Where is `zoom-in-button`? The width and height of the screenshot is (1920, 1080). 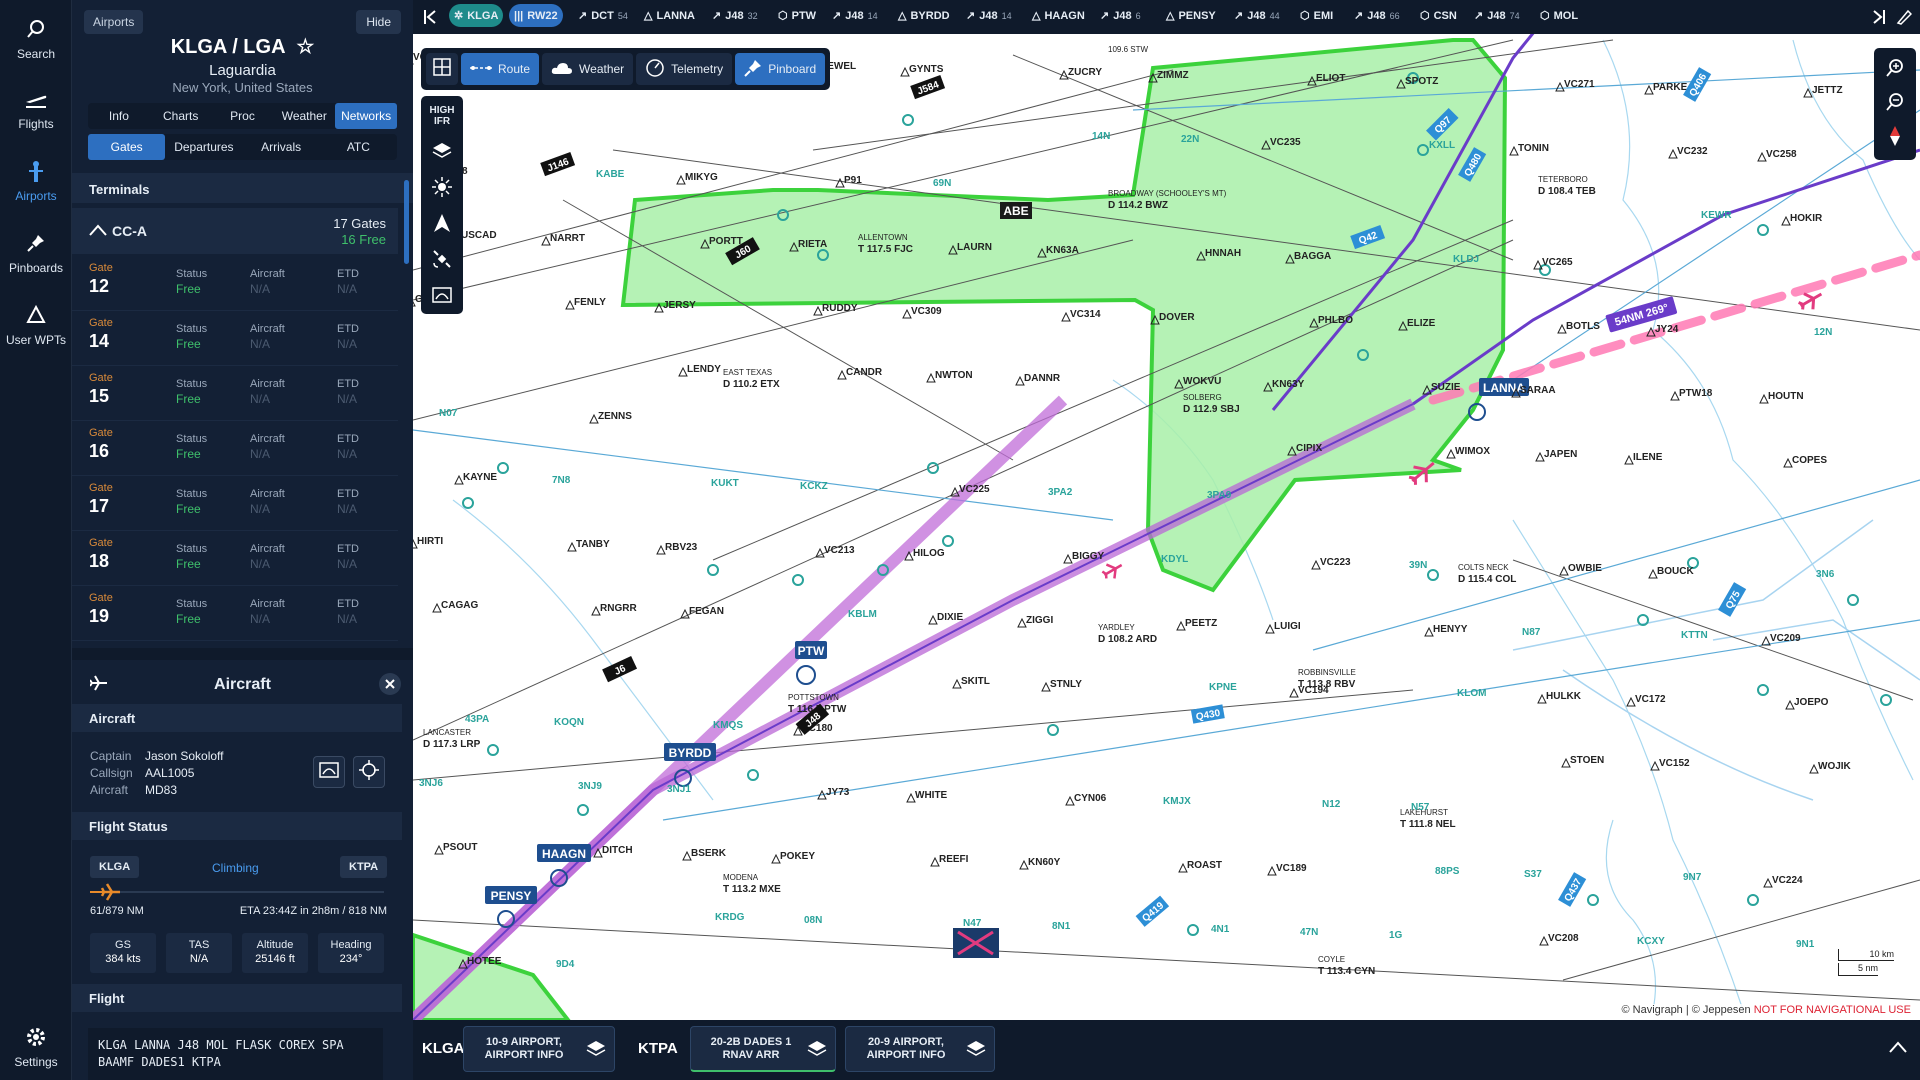
zoom-in-button is located at coordinates (1895, 70).